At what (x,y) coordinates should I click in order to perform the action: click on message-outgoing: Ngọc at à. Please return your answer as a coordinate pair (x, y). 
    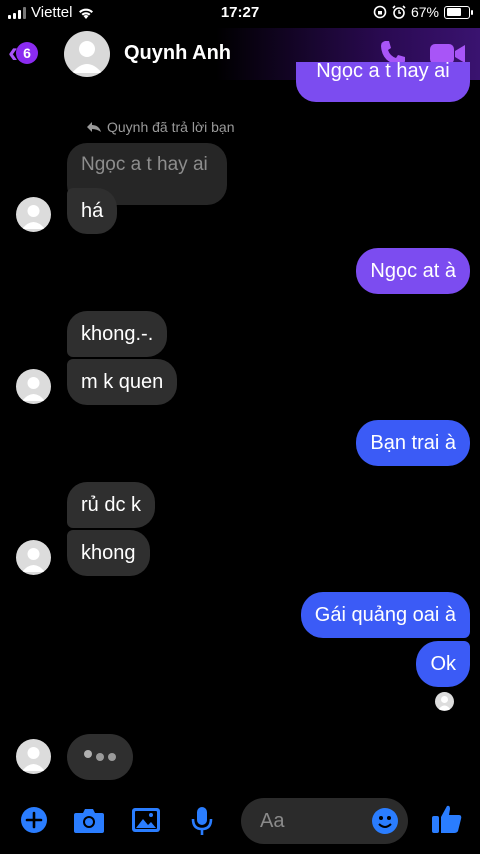
    Looking at the image, I should click on (413, 271).